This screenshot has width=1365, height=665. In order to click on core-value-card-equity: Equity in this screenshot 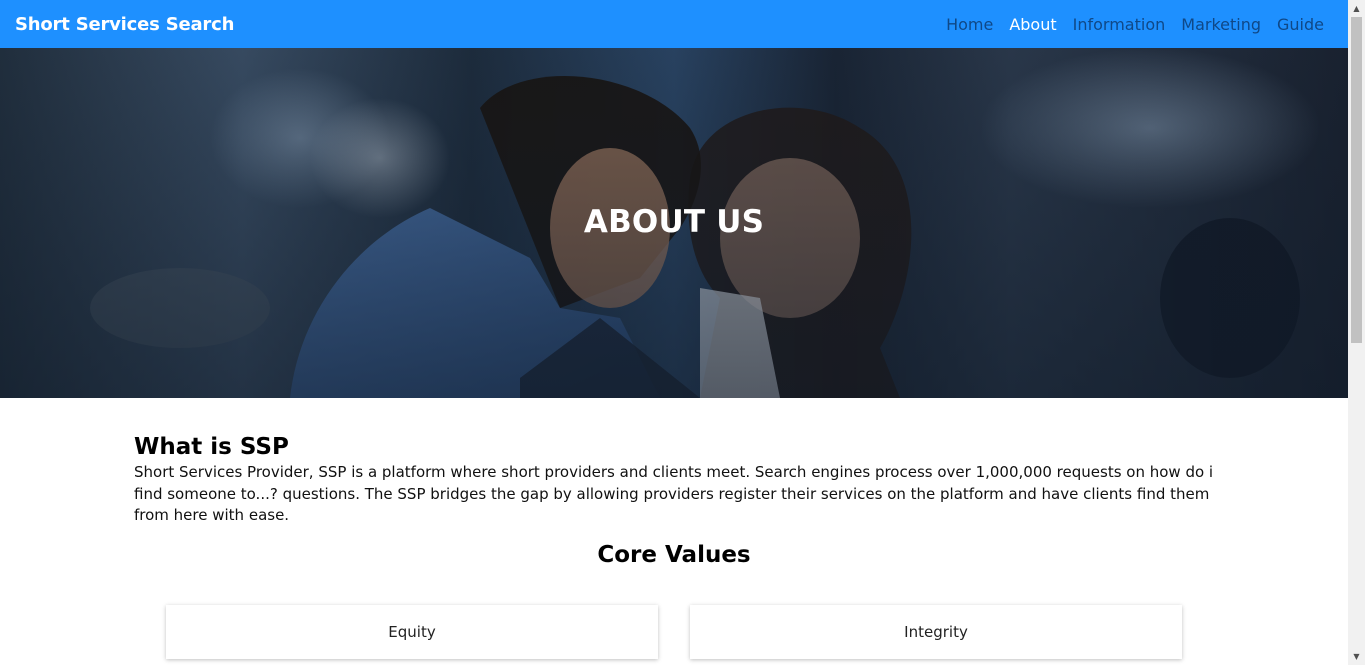, I will do `click(412, 632)`.